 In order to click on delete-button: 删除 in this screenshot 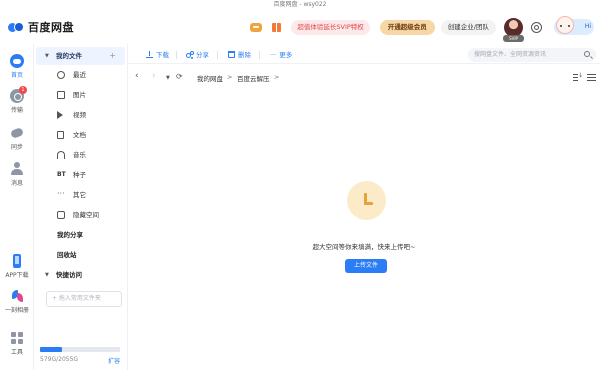, I will do `click(239, 55)`.